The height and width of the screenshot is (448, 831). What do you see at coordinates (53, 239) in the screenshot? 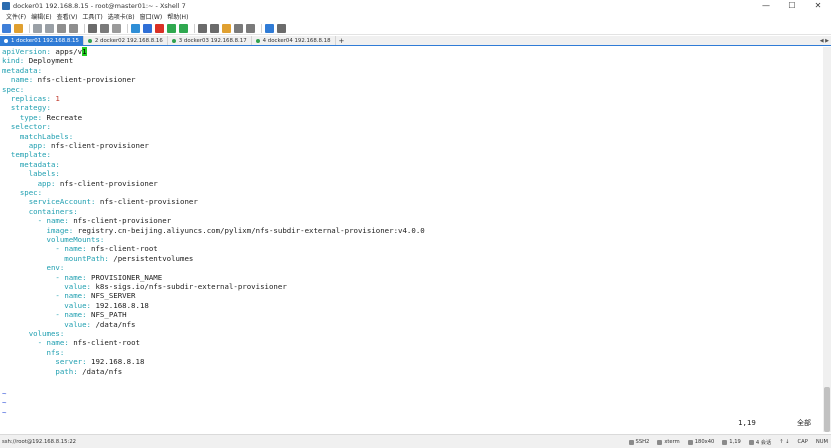
I see `terminal-line: volumeMounts:` at bounding box center [53, 239].